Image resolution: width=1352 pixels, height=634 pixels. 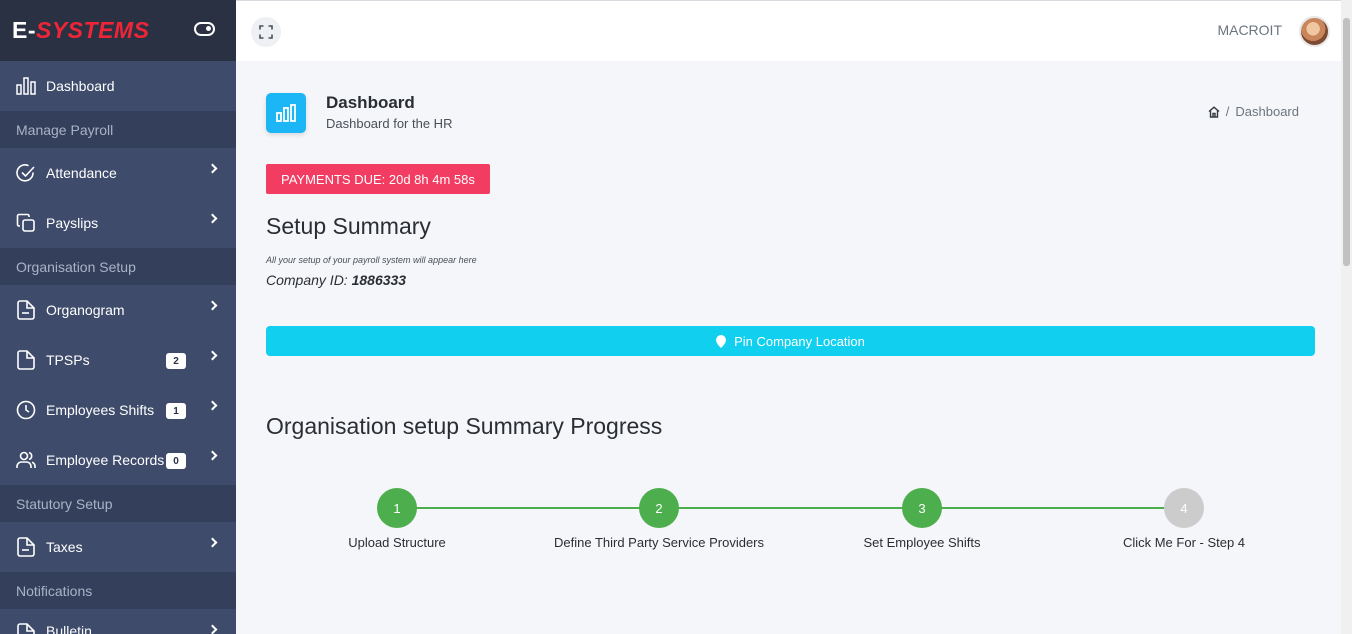 I want to click on sidebar-item-label: Employee Records, so click(x=105, y=460).